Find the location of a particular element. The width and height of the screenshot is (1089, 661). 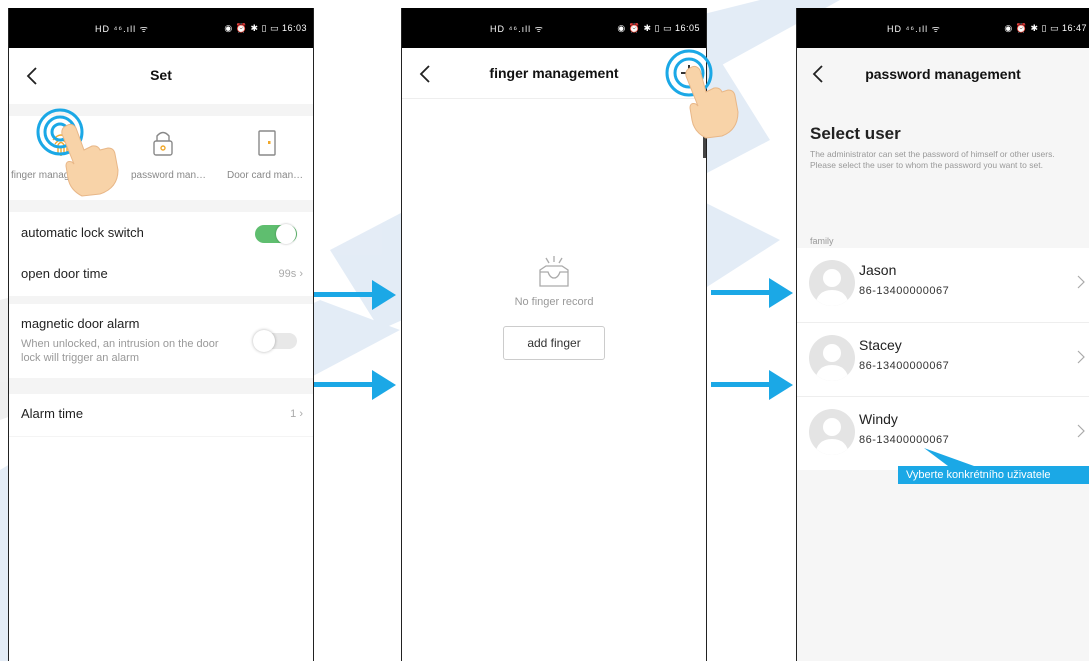

user-row-jason: Jason 86-13400000067 is located at coordinates (943, 285).